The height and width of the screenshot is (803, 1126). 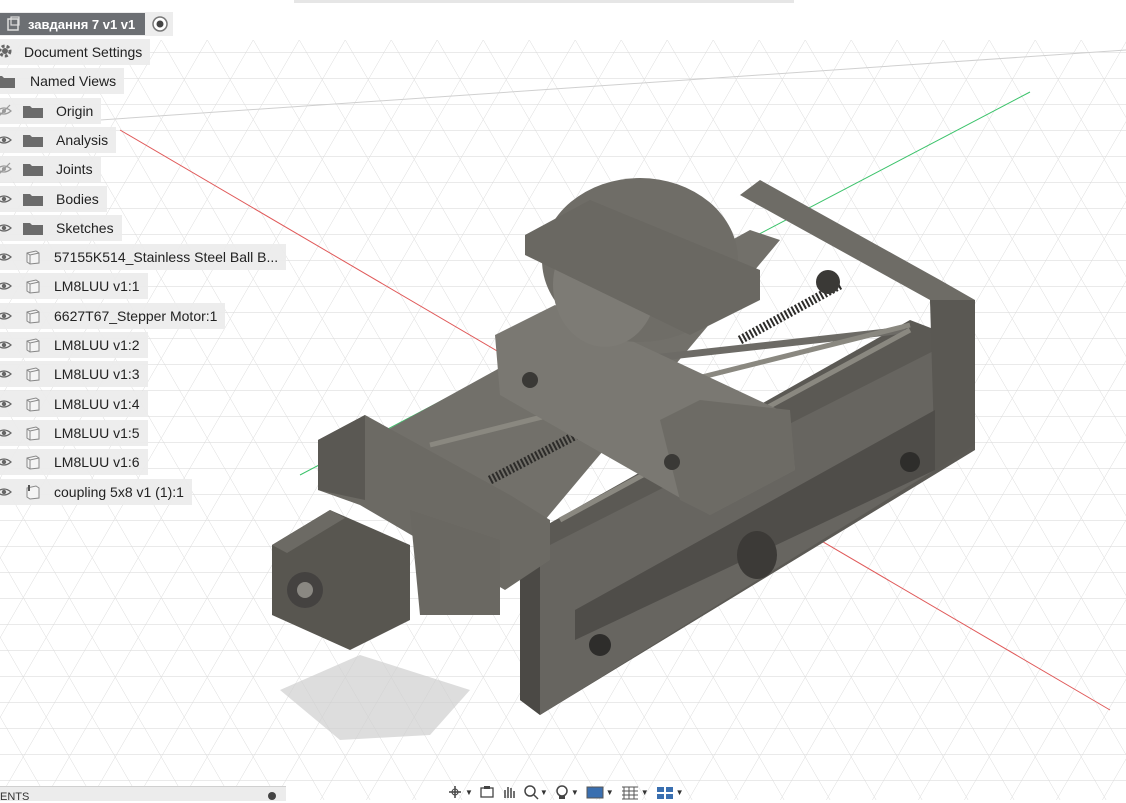 I want to click on navigation-bar: ▼ ▼ ▼ ▼ ▼ ▼, so click(x=591, y=792).